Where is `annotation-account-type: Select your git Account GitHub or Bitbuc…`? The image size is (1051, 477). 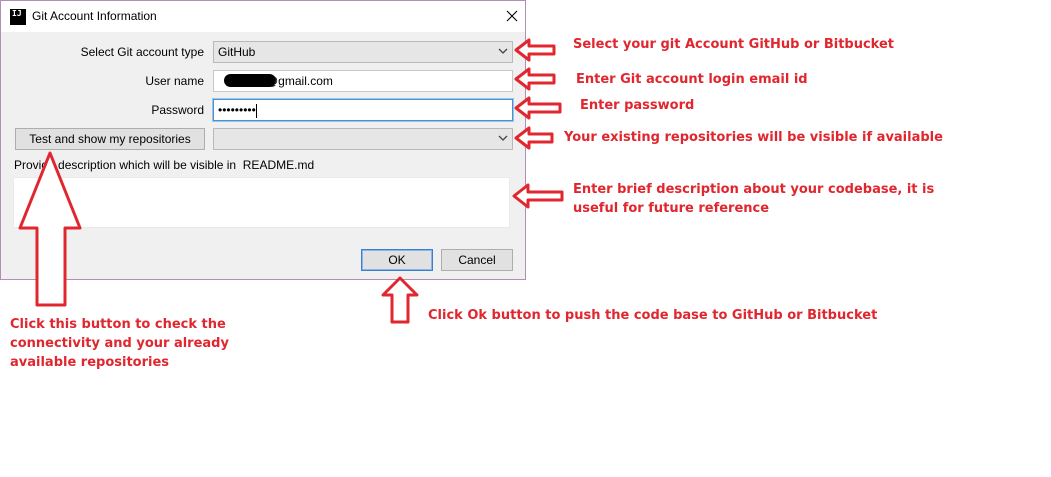
annotation-account-type: Select your git Account GitHub or Bitbuc… is located at coordinates (734, 44).